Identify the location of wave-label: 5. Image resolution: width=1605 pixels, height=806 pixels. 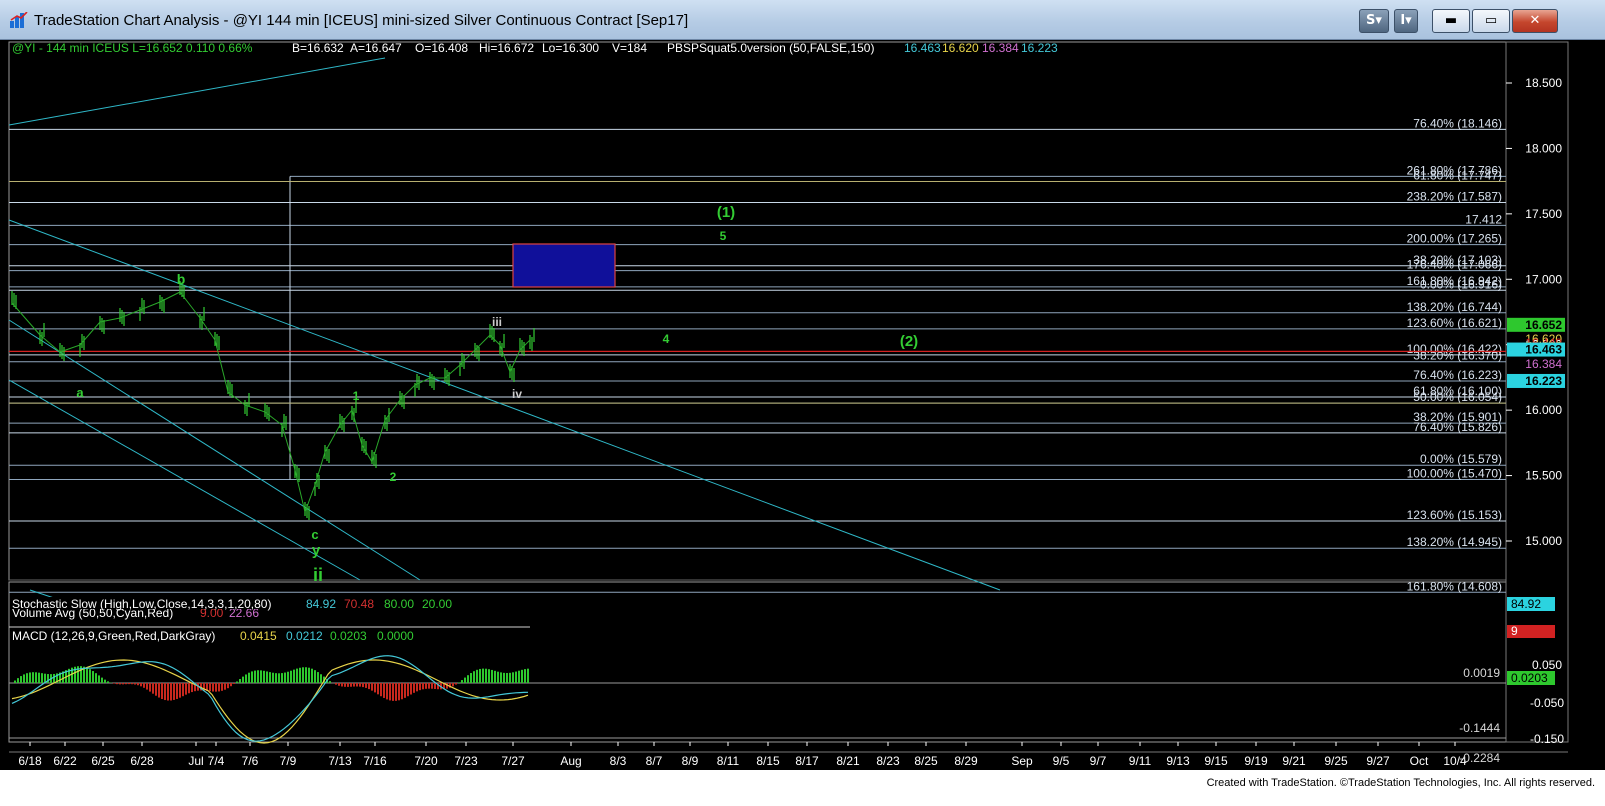
(723, 236).